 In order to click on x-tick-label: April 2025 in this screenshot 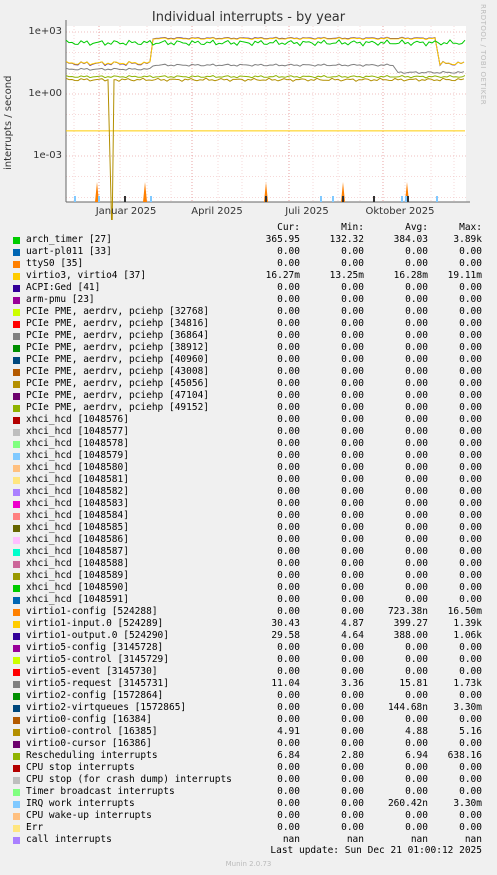, I will do `click(217, 211)`.